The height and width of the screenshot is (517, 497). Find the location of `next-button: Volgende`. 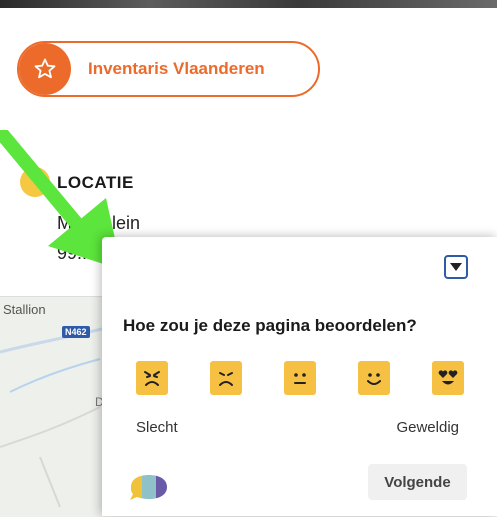

next-button: Volgende is located at coordinates (417, 482).